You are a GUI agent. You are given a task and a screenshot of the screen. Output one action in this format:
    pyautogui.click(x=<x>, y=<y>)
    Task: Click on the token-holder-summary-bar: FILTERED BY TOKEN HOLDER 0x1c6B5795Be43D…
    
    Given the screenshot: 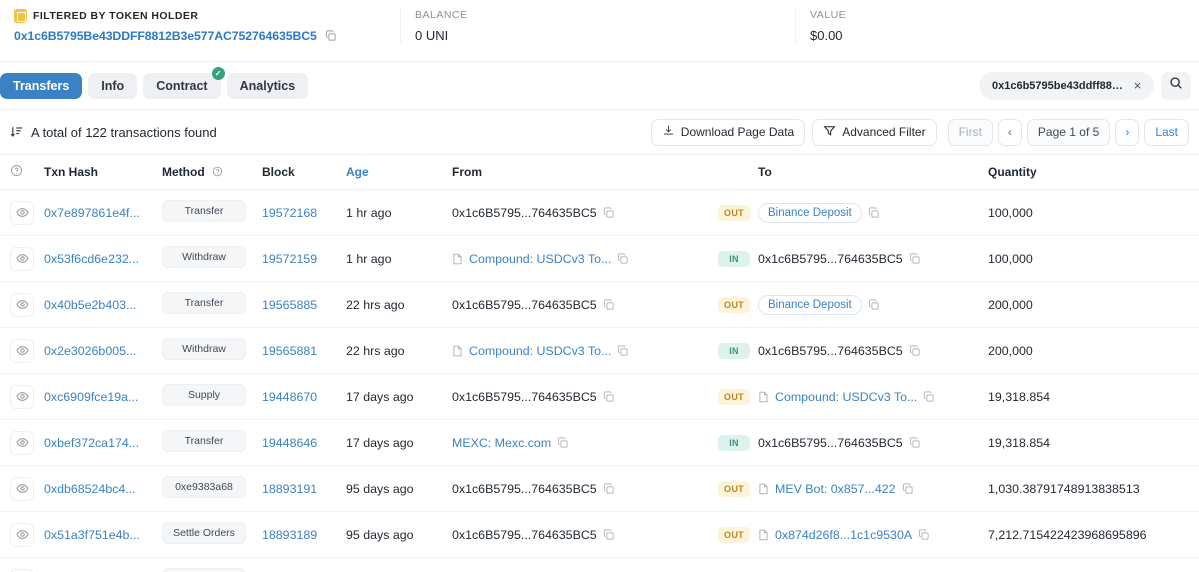 What is the action you would take?
    pyautogui.click(x=599, y=31)
    